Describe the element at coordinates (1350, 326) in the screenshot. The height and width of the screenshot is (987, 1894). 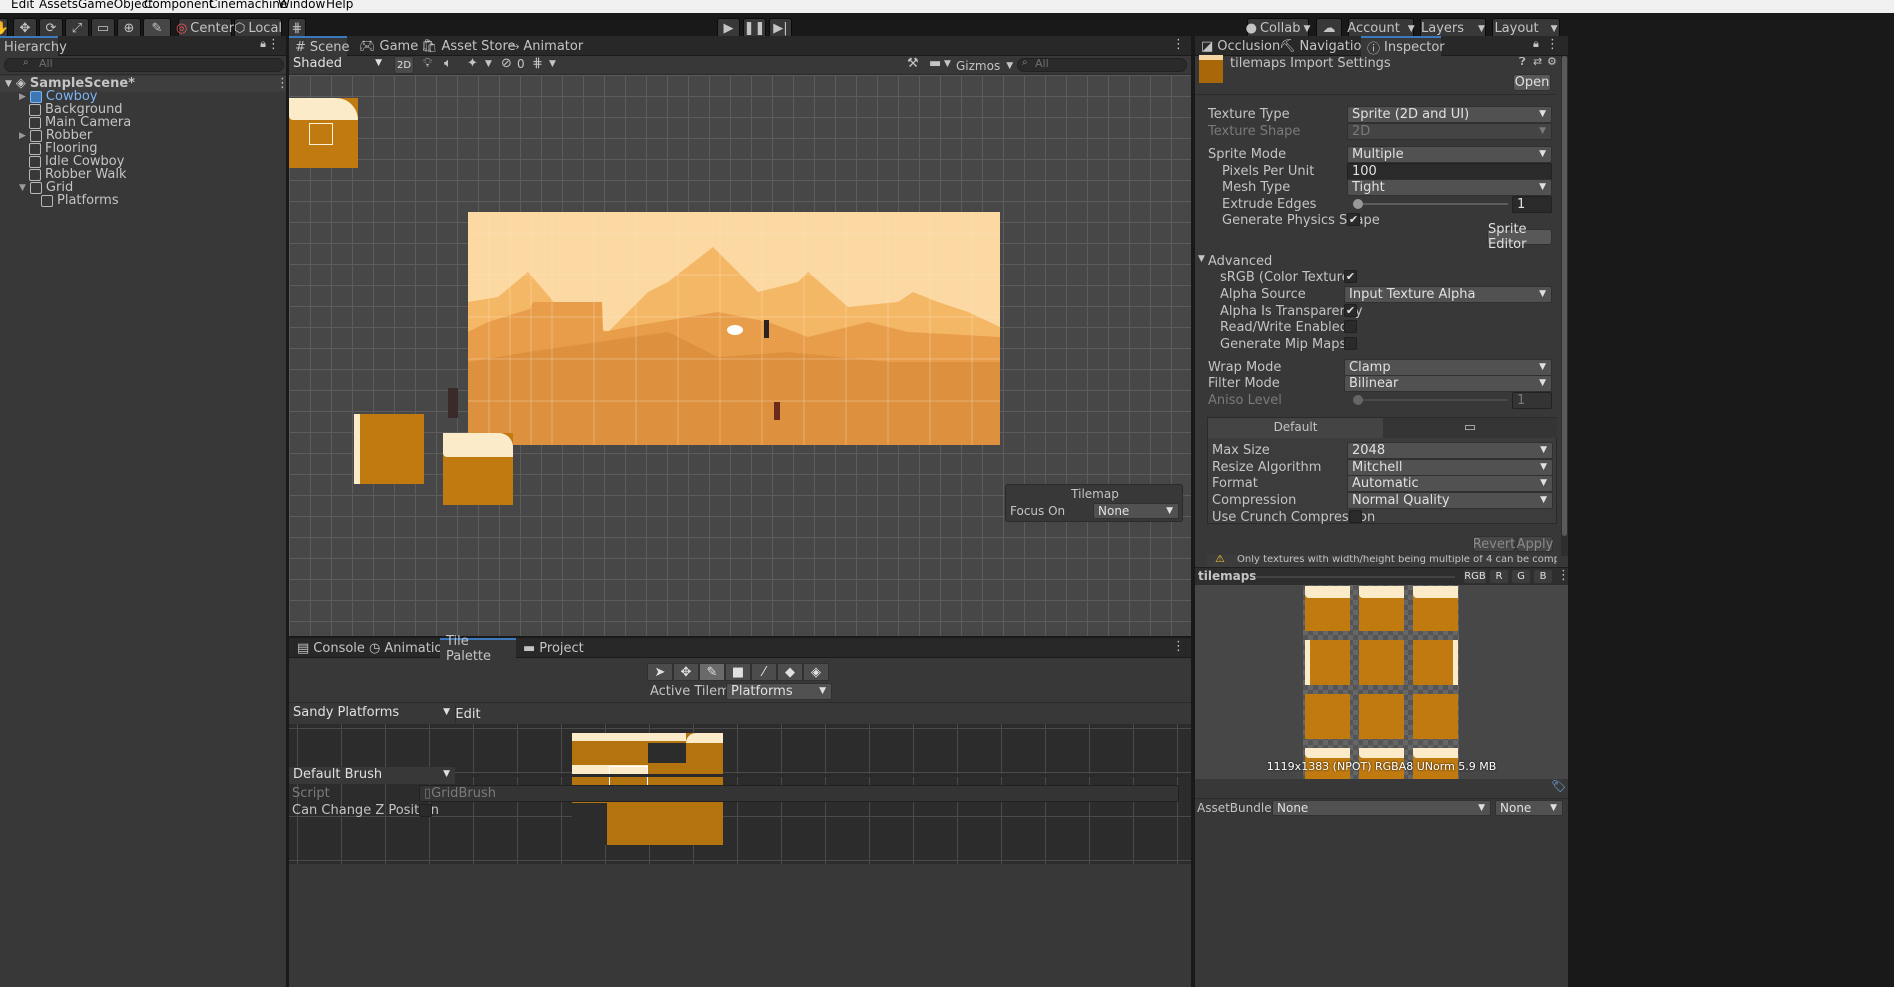
I see `read-write-checkbox` at that location.